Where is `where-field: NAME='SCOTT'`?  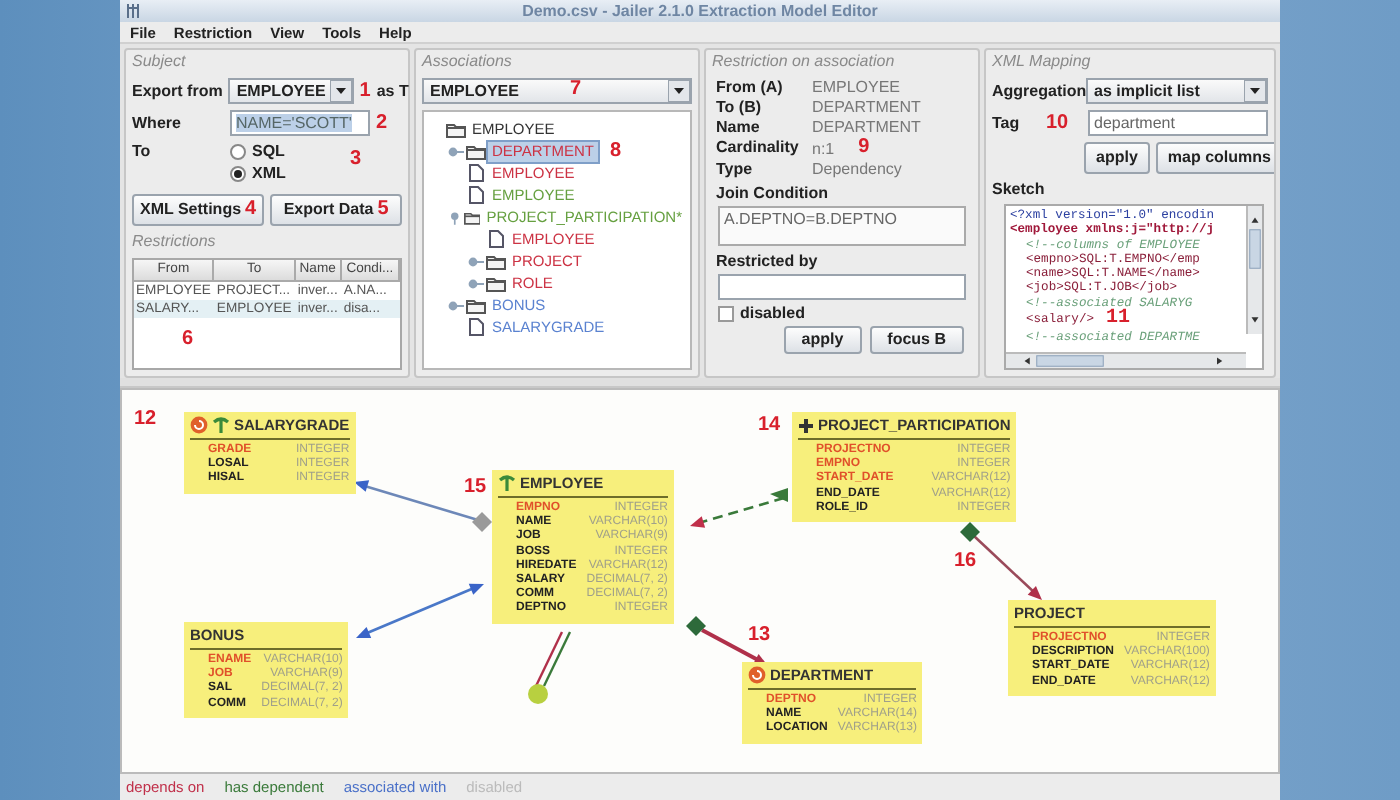
where-field: NAME='SCOTT' is located at coordinates (300, 123).